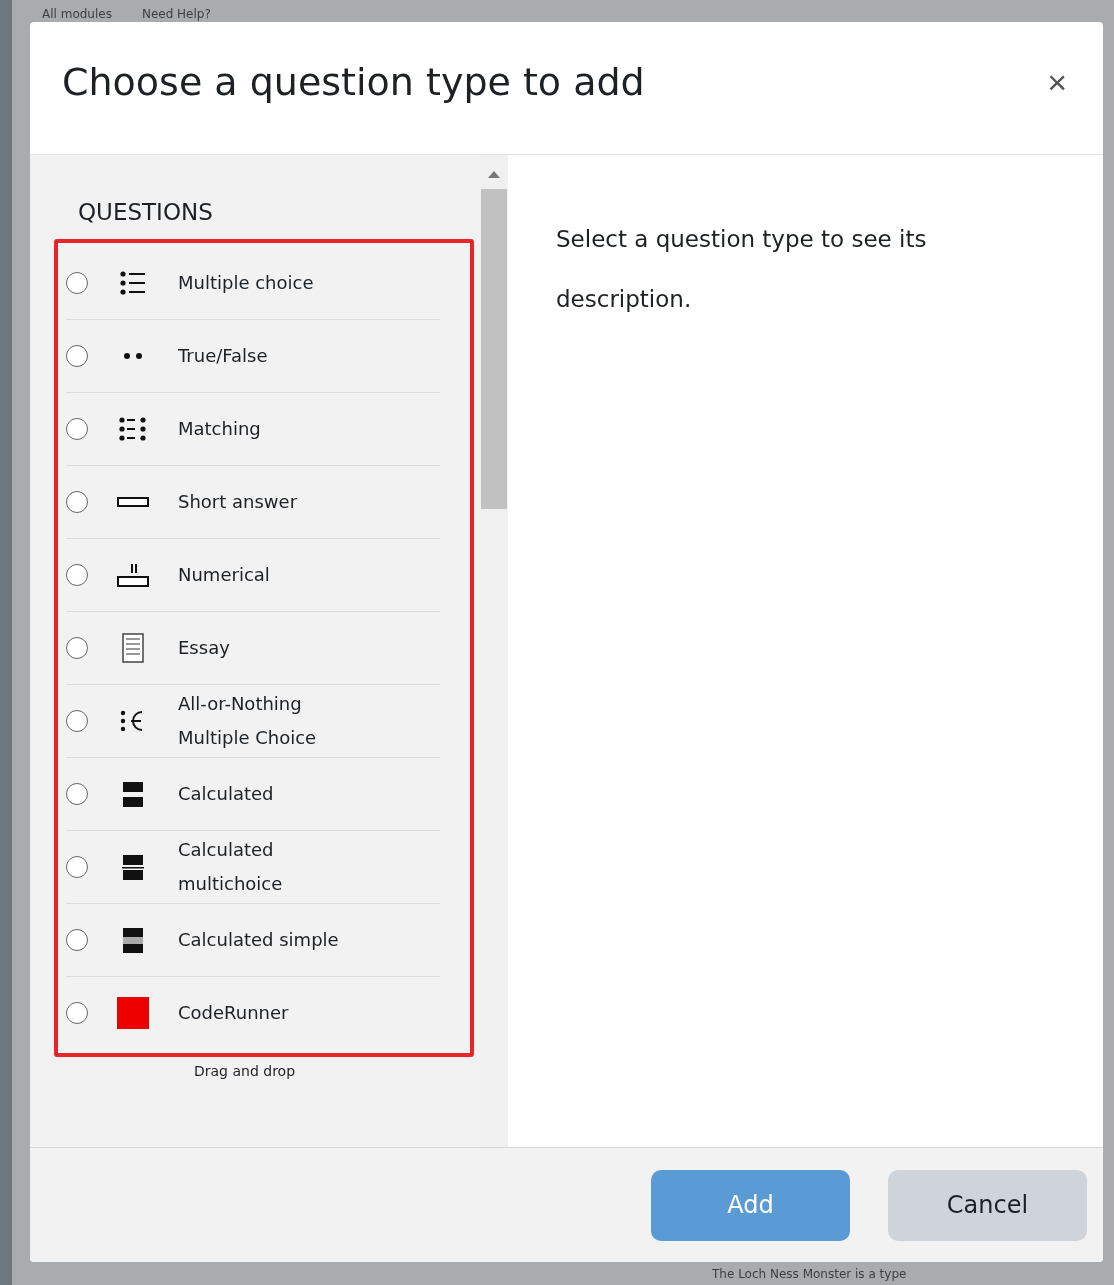 The width and height of the screenshot is (1114, 1285). What do you see at coordinates (223, 356) in the screenshot?
I see `option-label: True/False` at bounding box center [223, 356].